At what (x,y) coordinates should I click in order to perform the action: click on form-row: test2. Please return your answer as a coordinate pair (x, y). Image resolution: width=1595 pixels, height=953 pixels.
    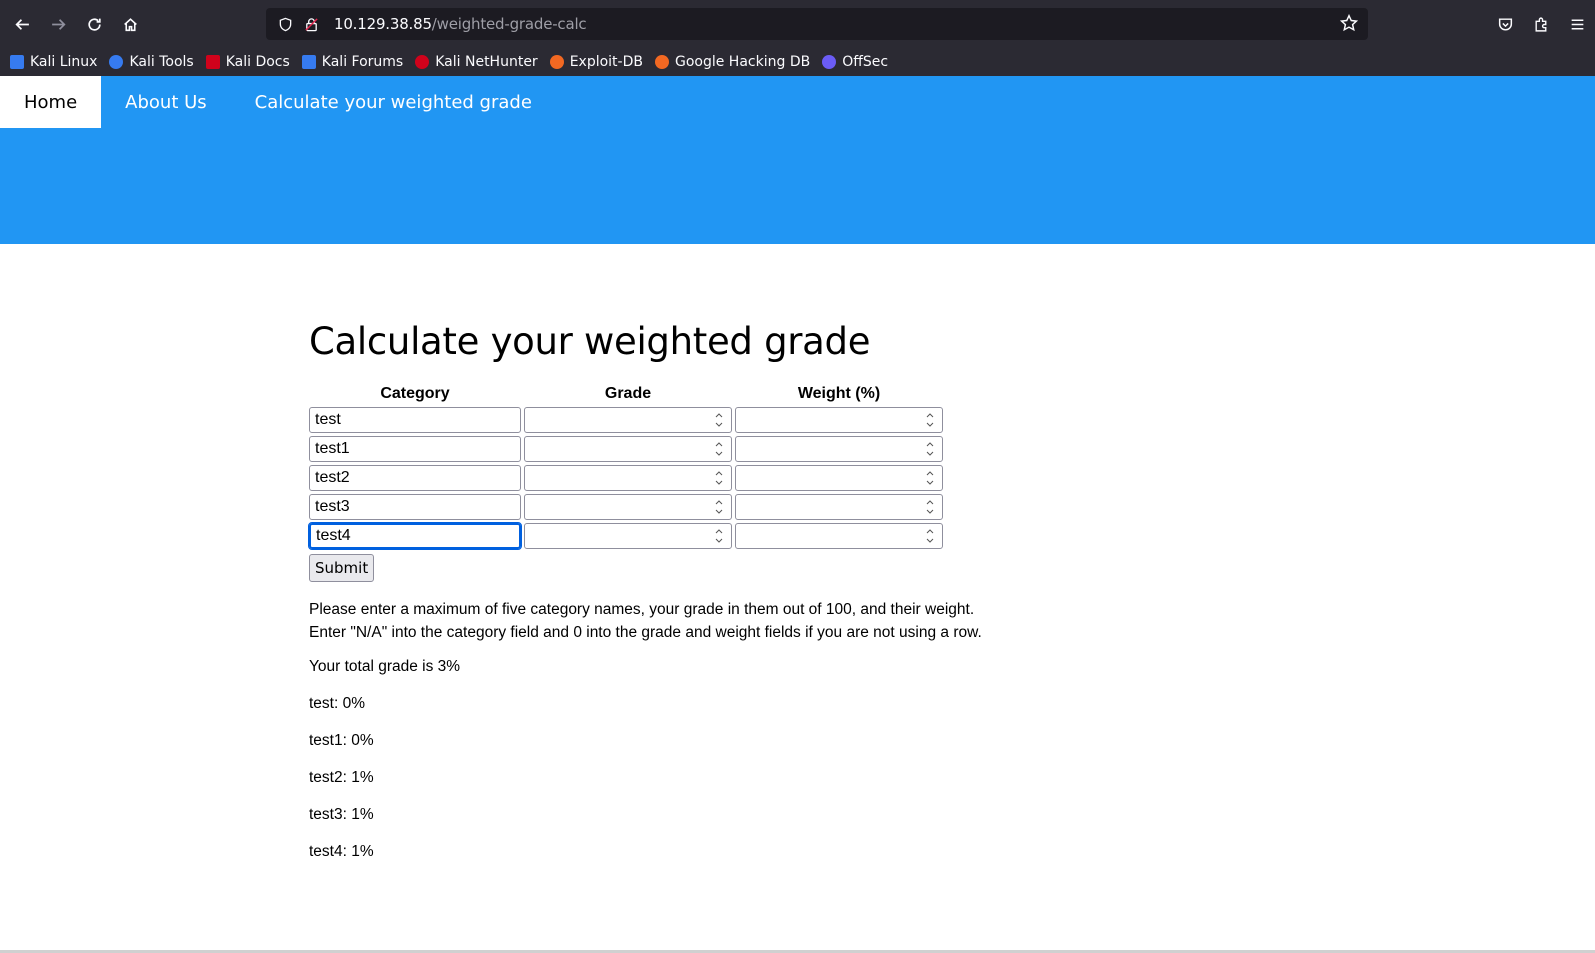
    Looking at the image, I should click on (626, 478).